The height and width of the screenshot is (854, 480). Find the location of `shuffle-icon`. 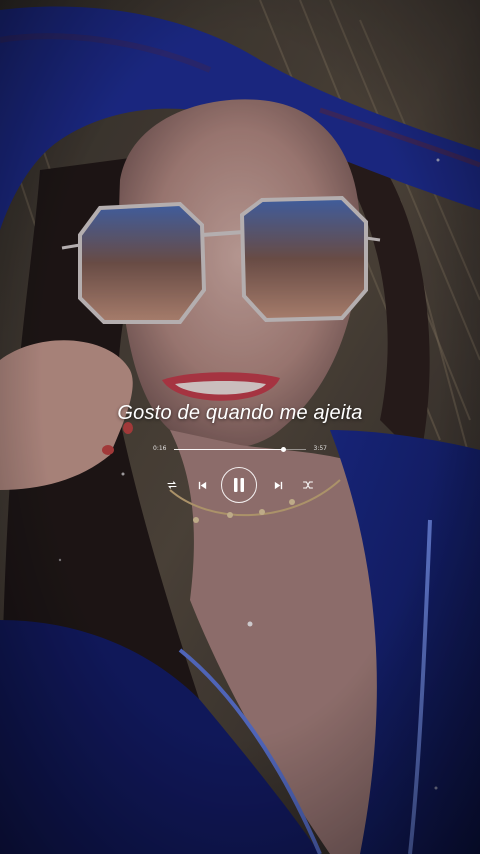

shuffle-icon is located at coordinates (308, 485).